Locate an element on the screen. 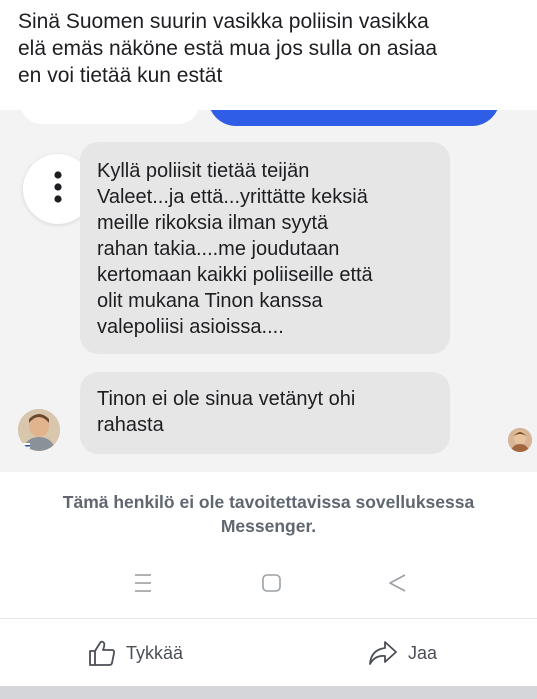 The image size is (537, 699). message-line: olit mukana Tinon kanssa is located at coordinates (210, 301).